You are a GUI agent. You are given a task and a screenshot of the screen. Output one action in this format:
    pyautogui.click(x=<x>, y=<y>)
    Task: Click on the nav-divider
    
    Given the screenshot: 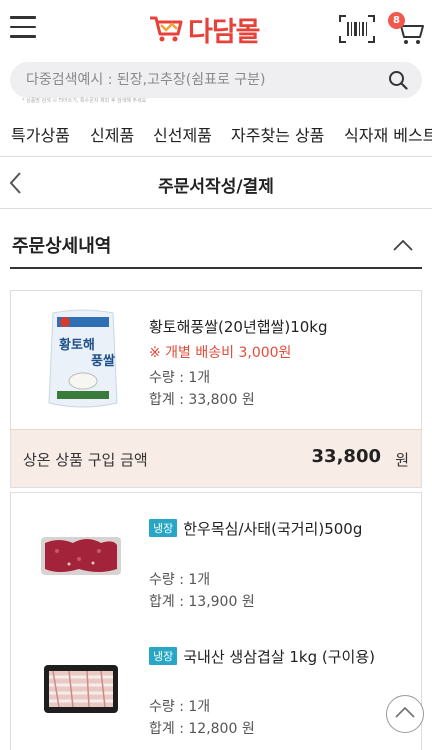 What is the action you would take?
    pyautogui.click(x=216, y=156)
    